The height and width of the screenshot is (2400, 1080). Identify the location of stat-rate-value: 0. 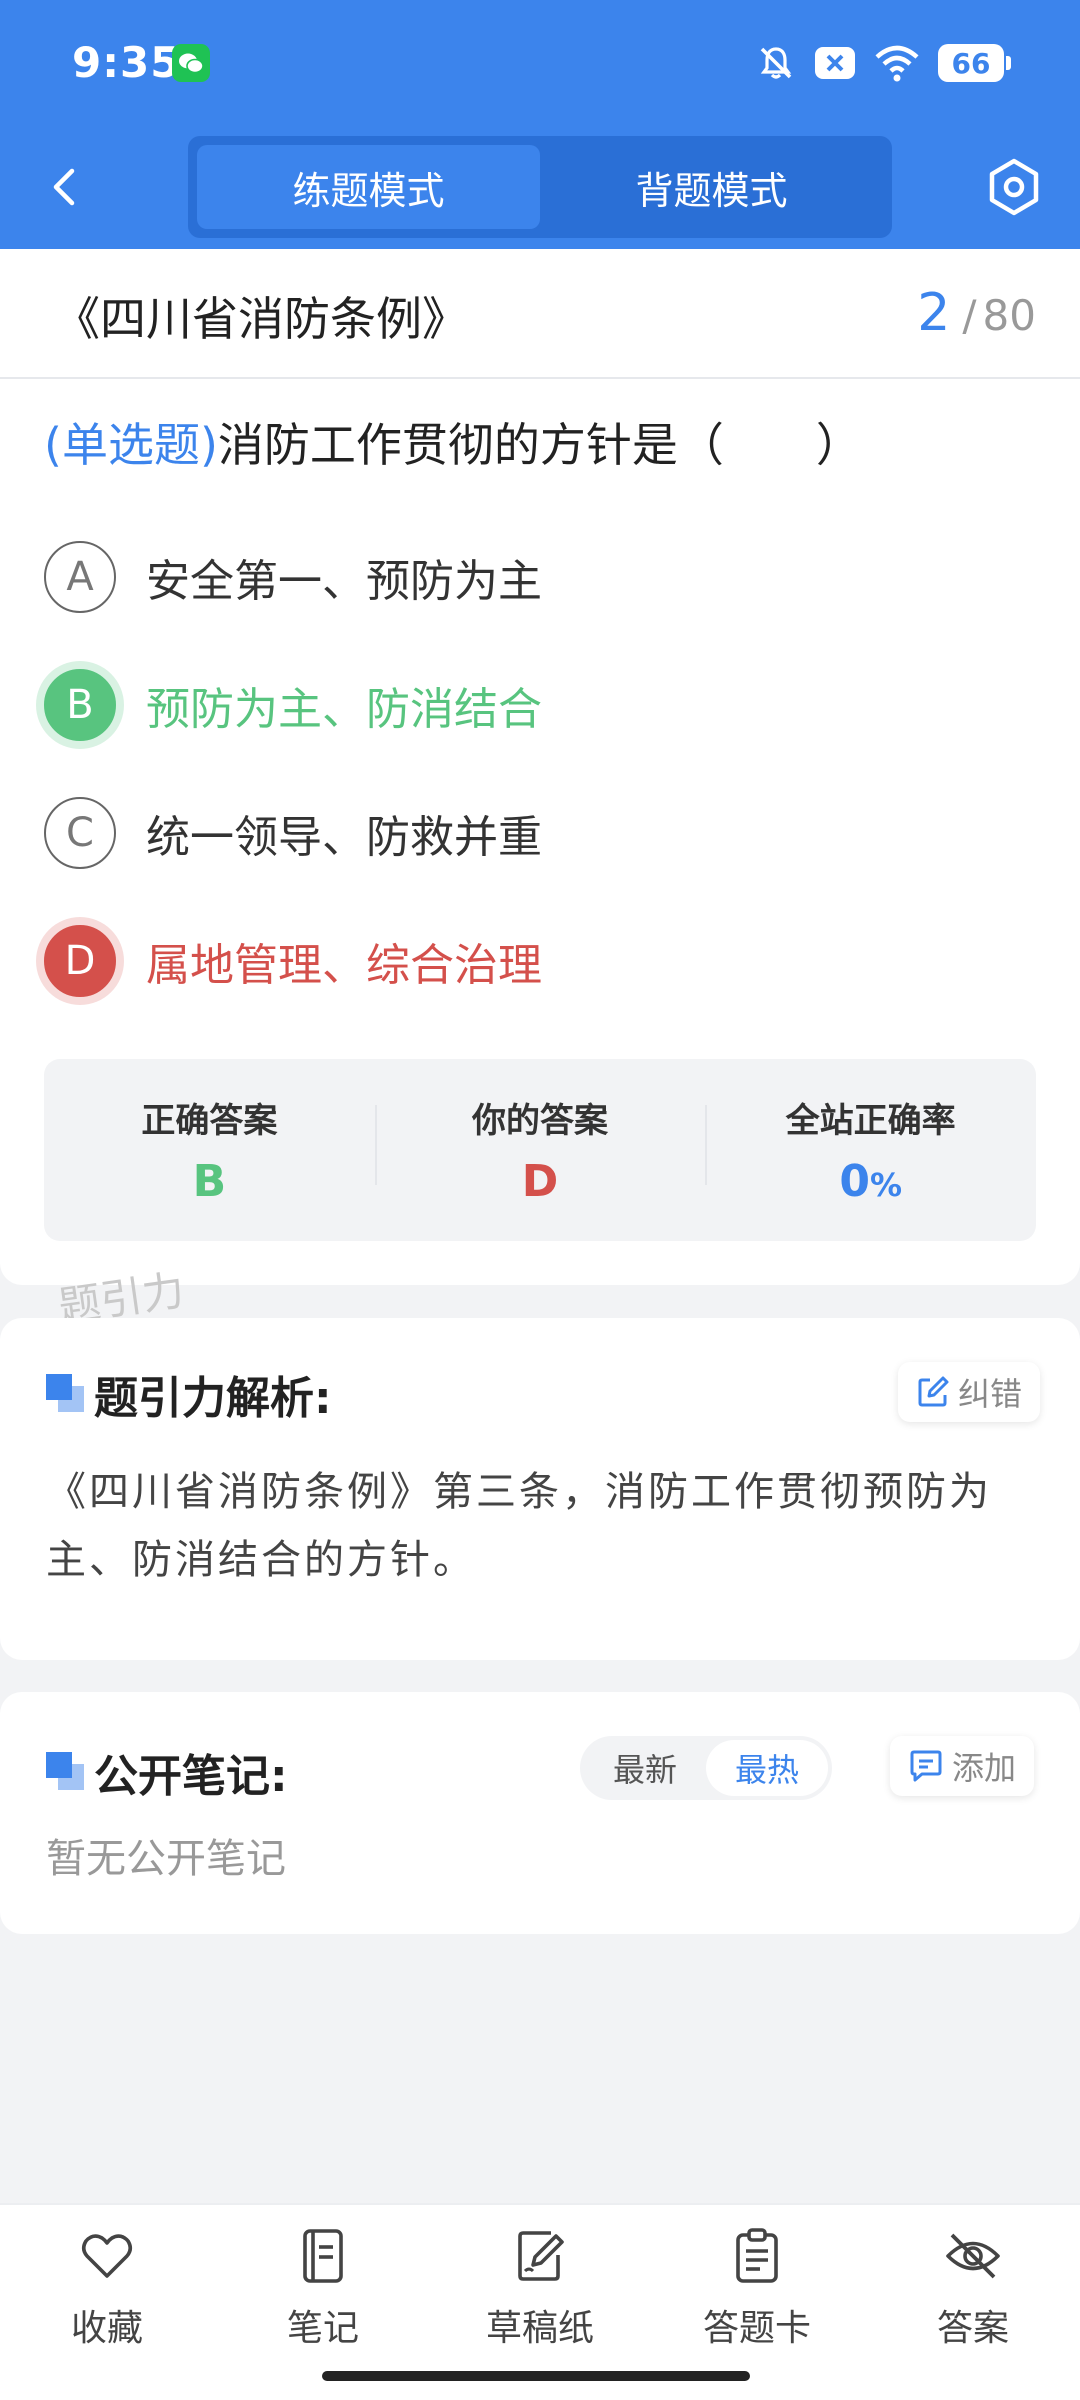
(854, 1181).